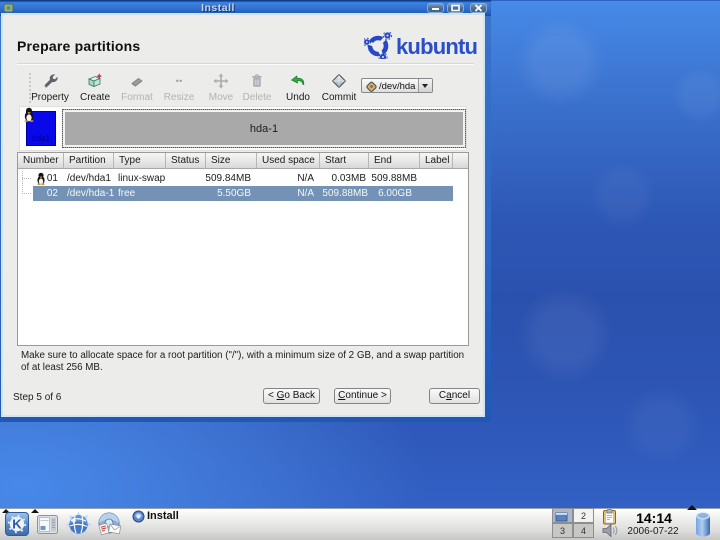 The image size is (720, 540). I want to click on svg-text: K, so click(17, 524).